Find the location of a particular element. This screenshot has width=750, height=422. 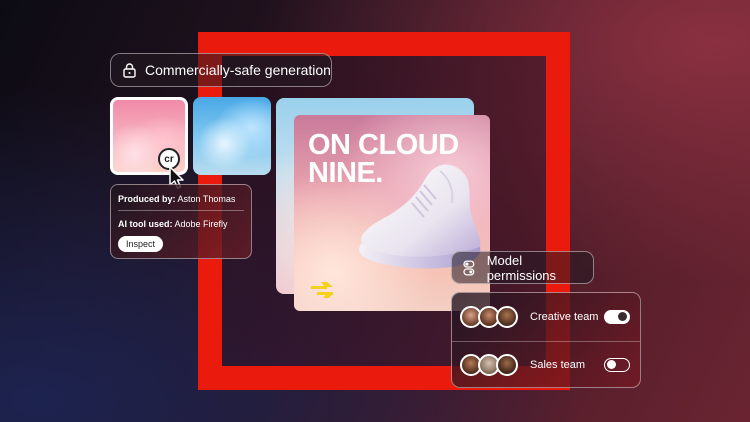

produced-by-row: Produced by: Aston Thomas is located at coordinates (181, 200).